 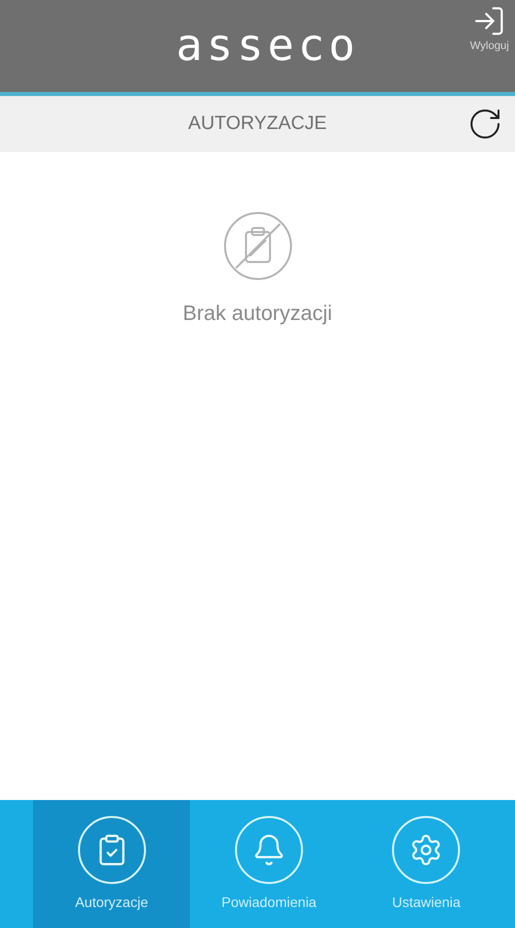 What do you see at coordinates (257, 314) in the screenshot?
I see `empty-message: Brak autoryzacji` at bounding box center [257, 314].